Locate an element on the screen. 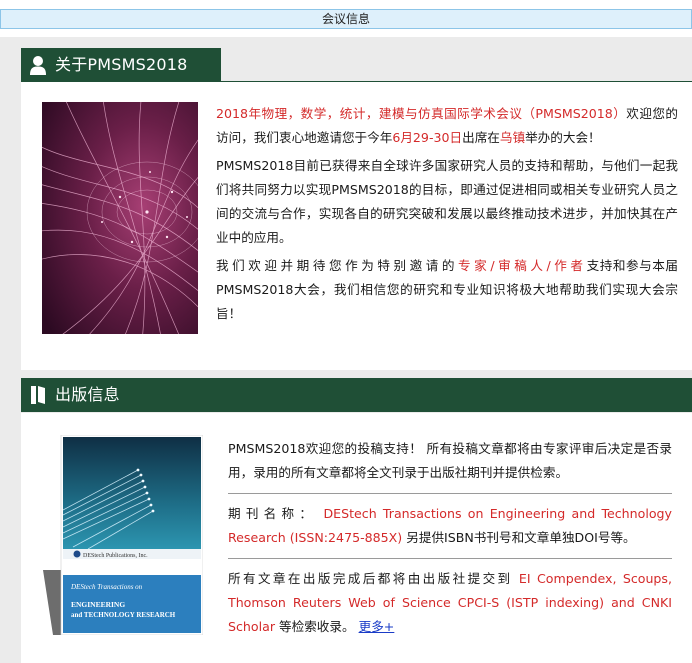  publication-tab: 出版信息 is located at coordinates (356, 395).